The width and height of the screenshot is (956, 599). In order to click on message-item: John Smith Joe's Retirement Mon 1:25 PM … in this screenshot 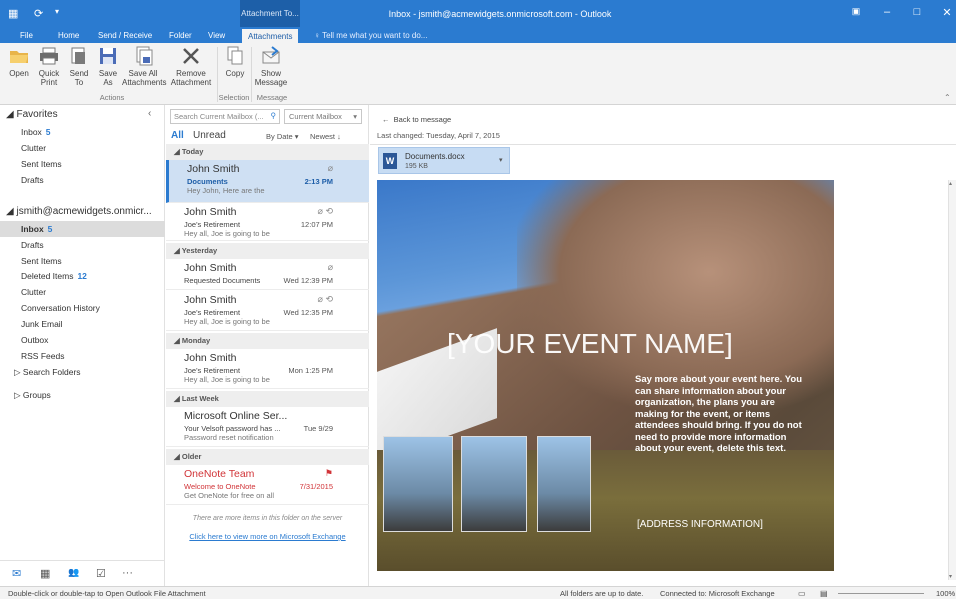, I will do `click(267, 369)`.